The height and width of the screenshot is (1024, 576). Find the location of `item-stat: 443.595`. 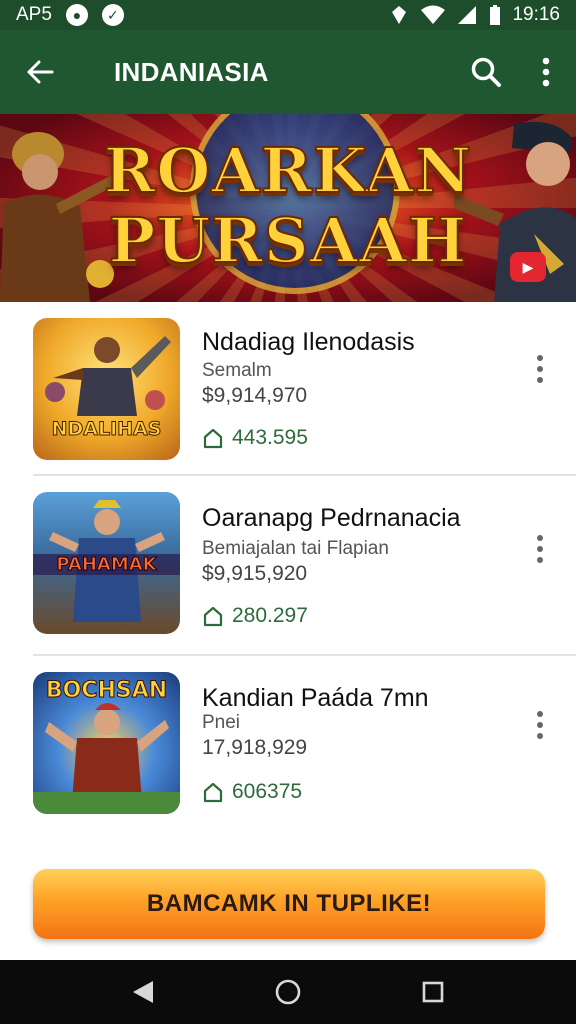

item-stat: 443.595 is located at coordinates (255, 438).